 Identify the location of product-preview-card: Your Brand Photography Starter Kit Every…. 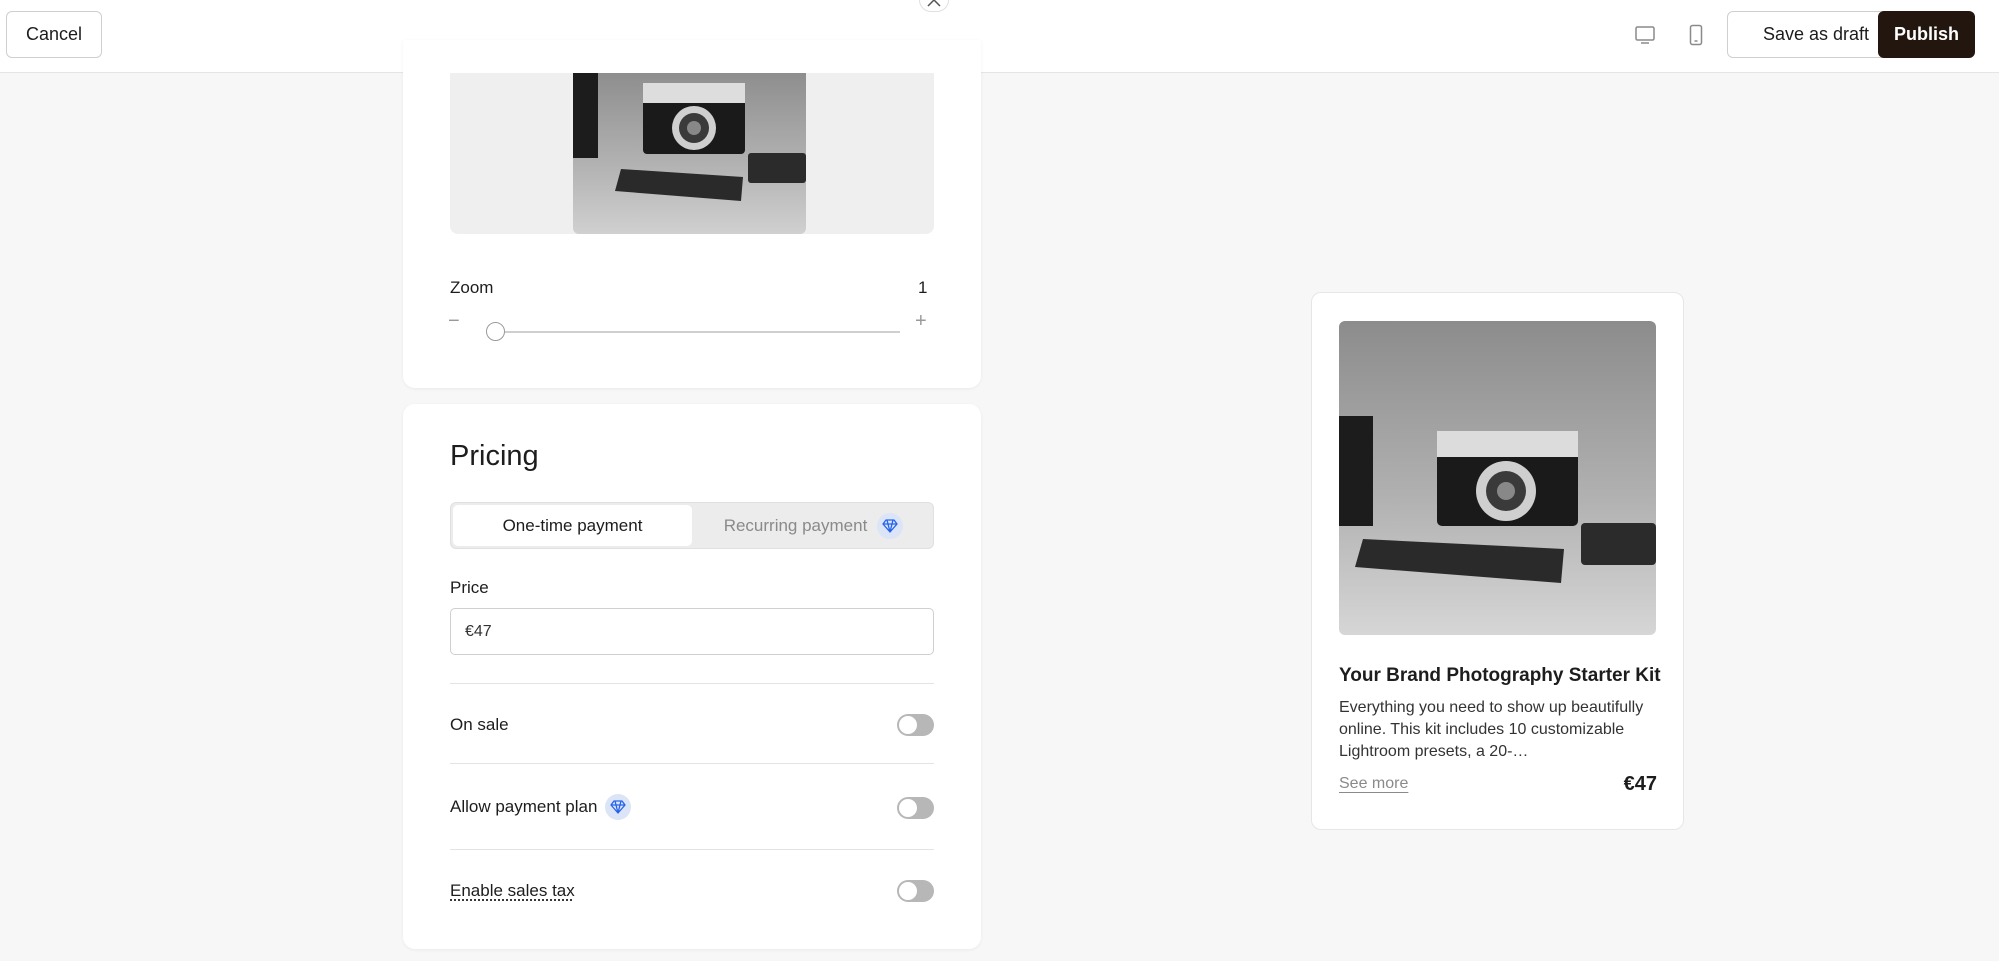
(1497, 561).